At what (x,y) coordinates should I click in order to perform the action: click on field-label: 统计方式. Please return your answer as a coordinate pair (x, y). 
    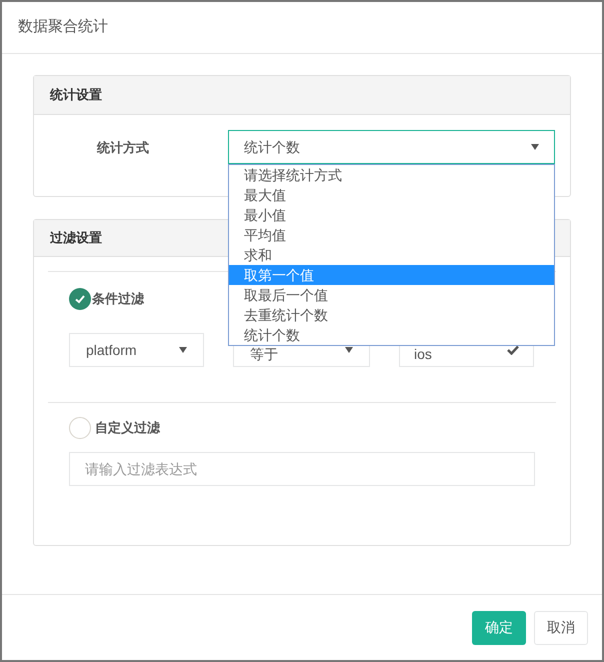
    Looking at the image, I should click on (123, 148).